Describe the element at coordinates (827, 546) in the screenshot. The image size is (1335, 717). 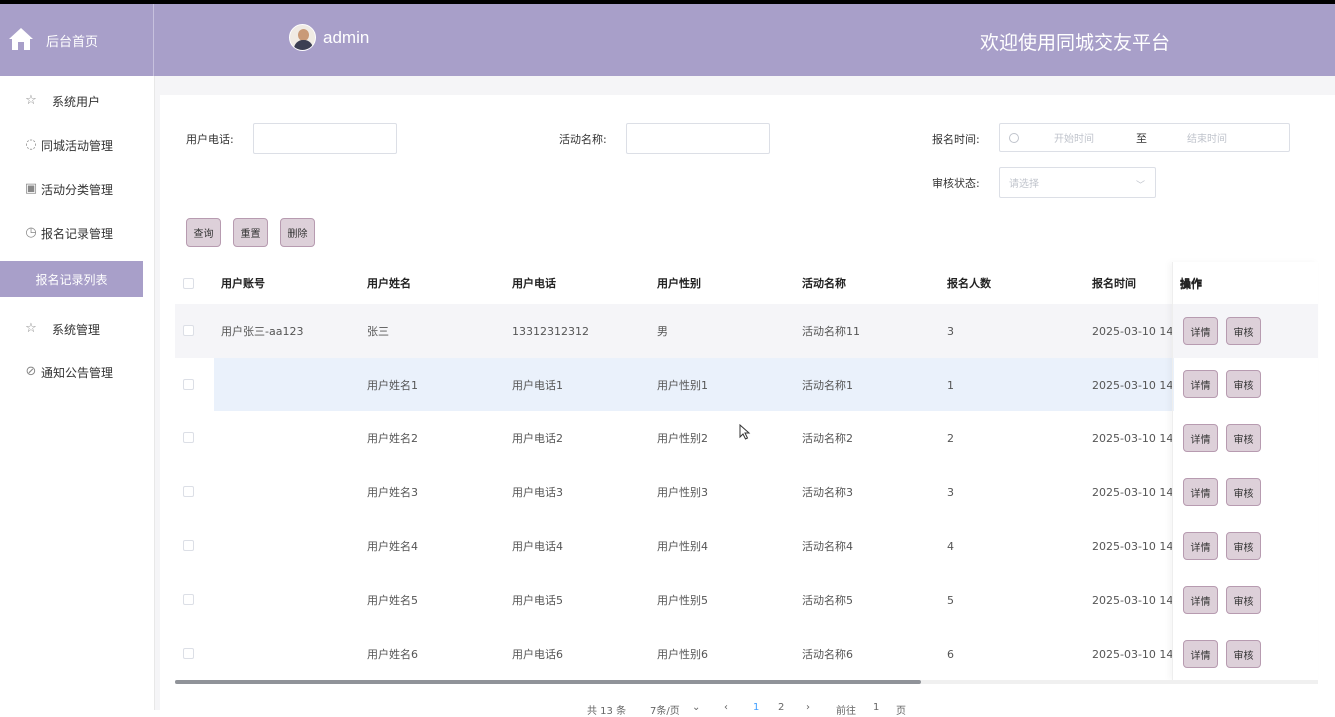
I see `cell-activity: 活动名称4` at that location.